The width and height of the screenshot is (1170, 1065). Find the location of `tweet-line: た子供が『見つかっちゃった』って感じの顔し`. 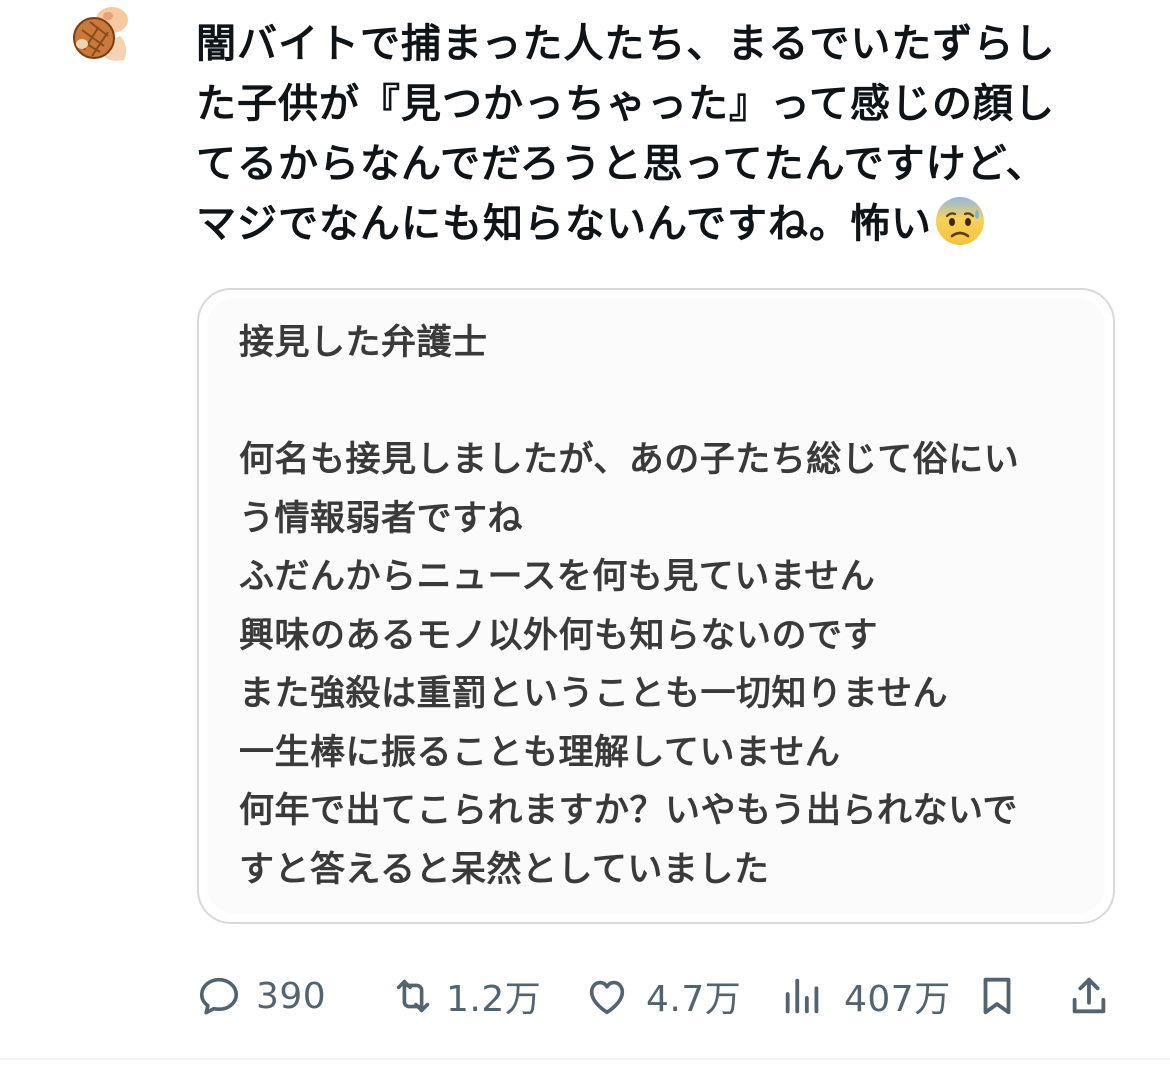

tweet-line: た子供が『見つかっちゃった』って感じの顔し is located at coordinates (625, 104).